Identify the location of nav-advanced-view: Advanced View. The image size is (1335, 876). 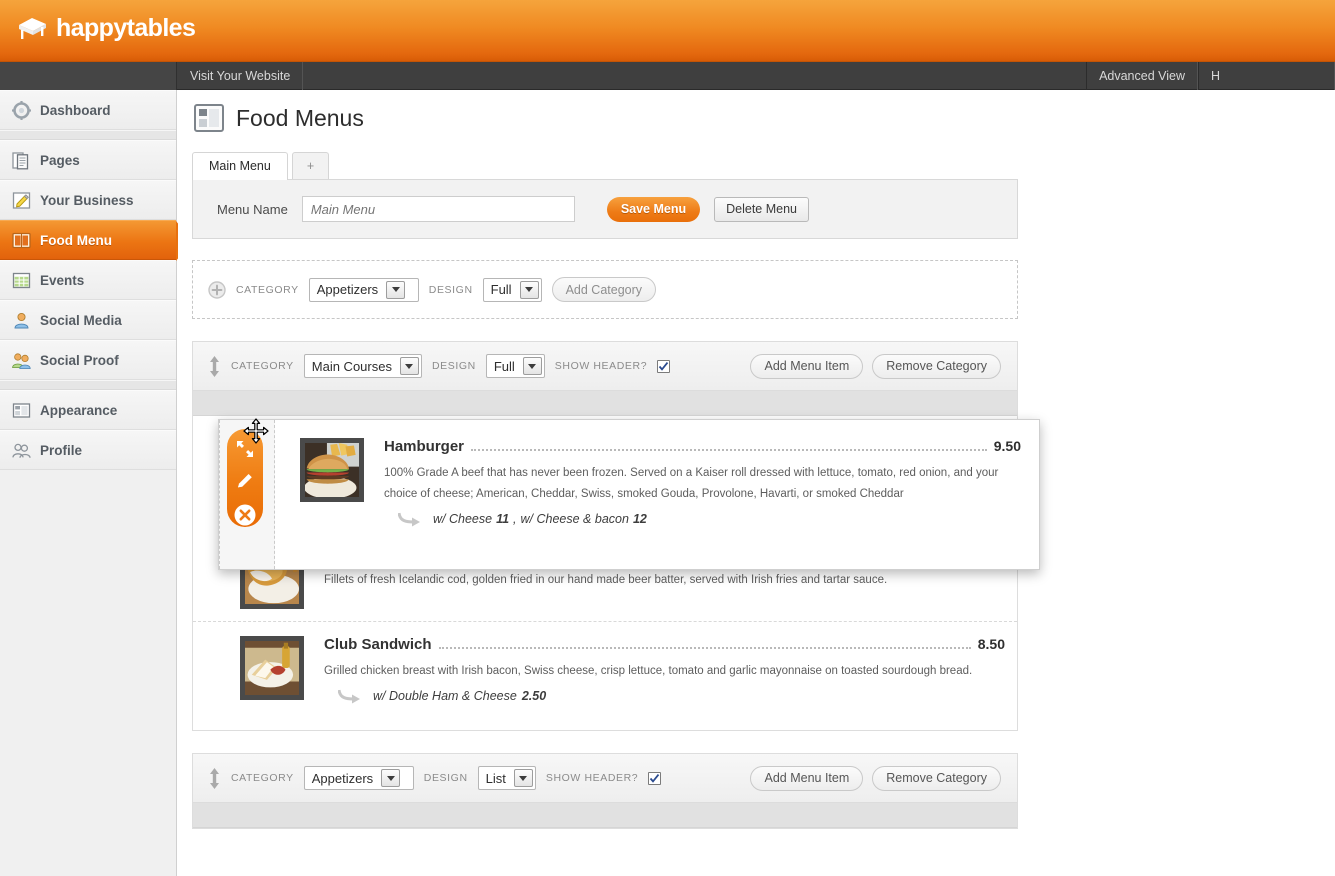
(1142, 76).